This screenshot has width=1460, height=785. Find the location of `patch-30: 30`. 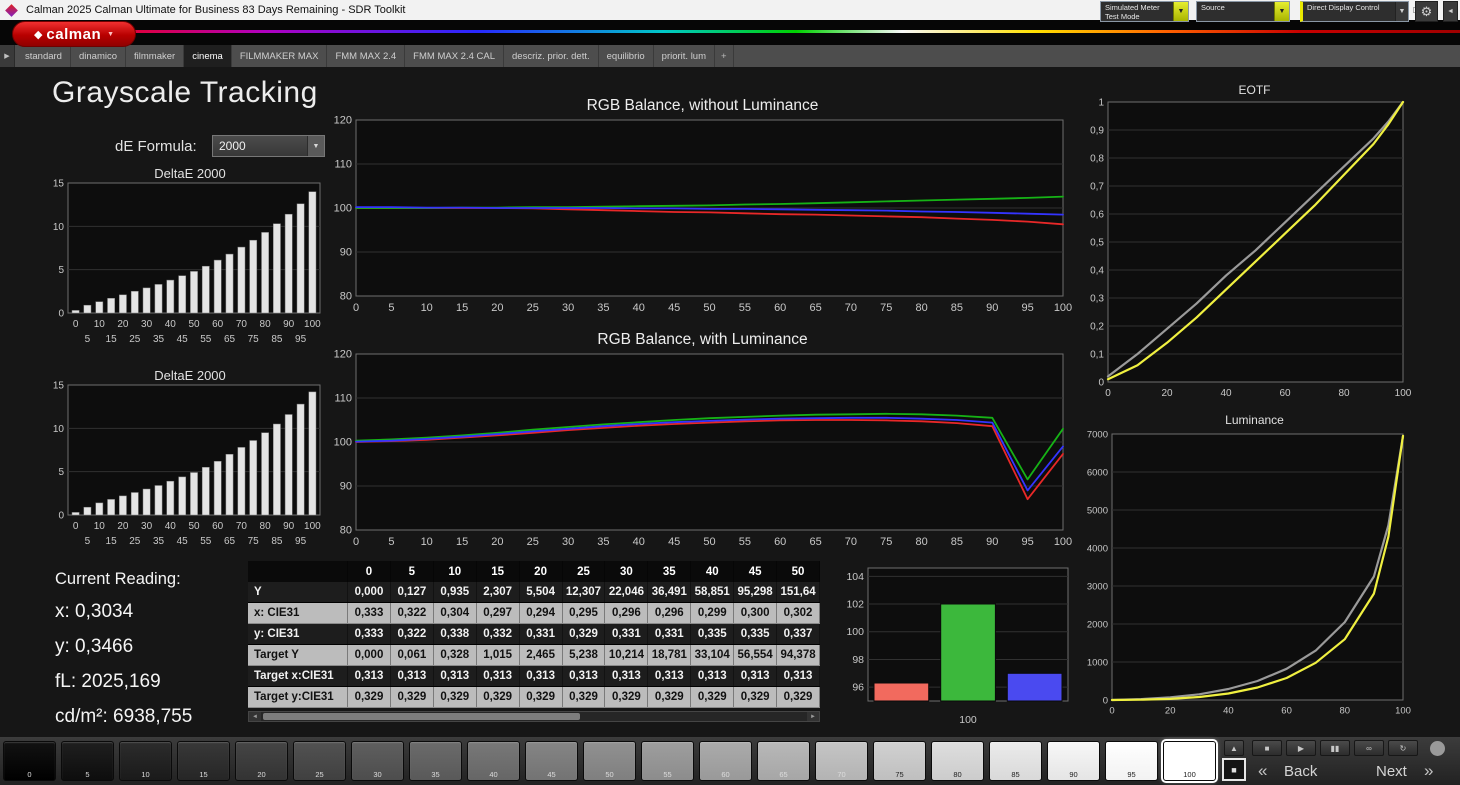

patch-30: 30 is located at coordinates (377, 761).